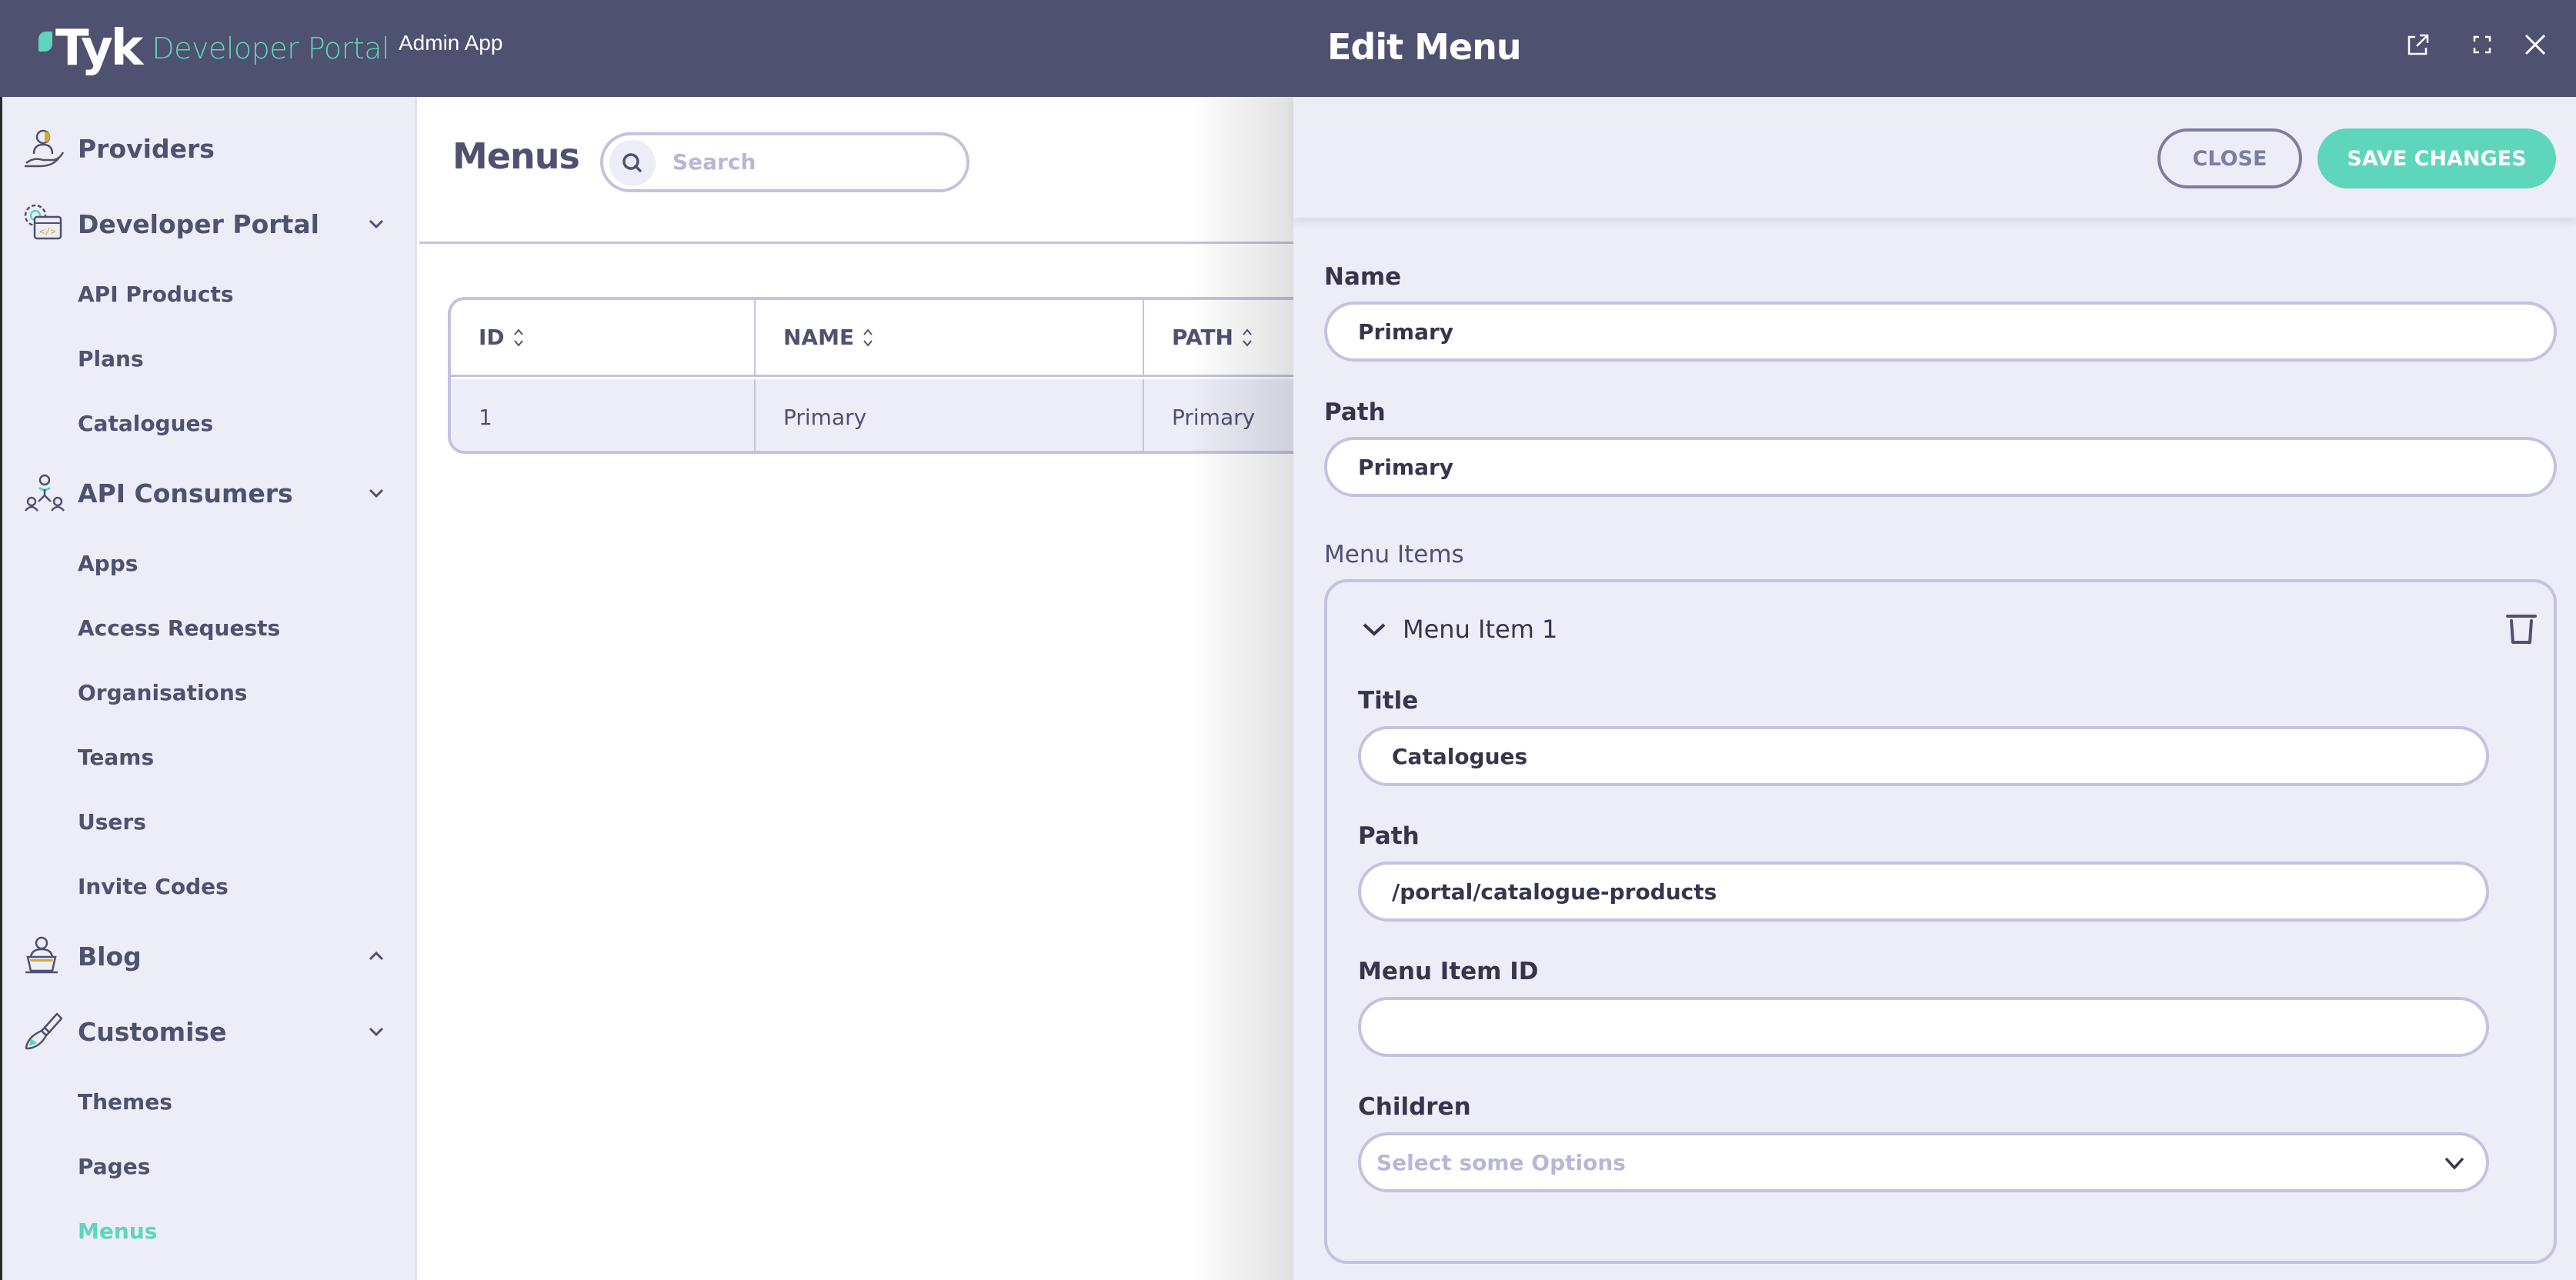  I want to click on table-header: ID NAME PATH, so click(876, 338).